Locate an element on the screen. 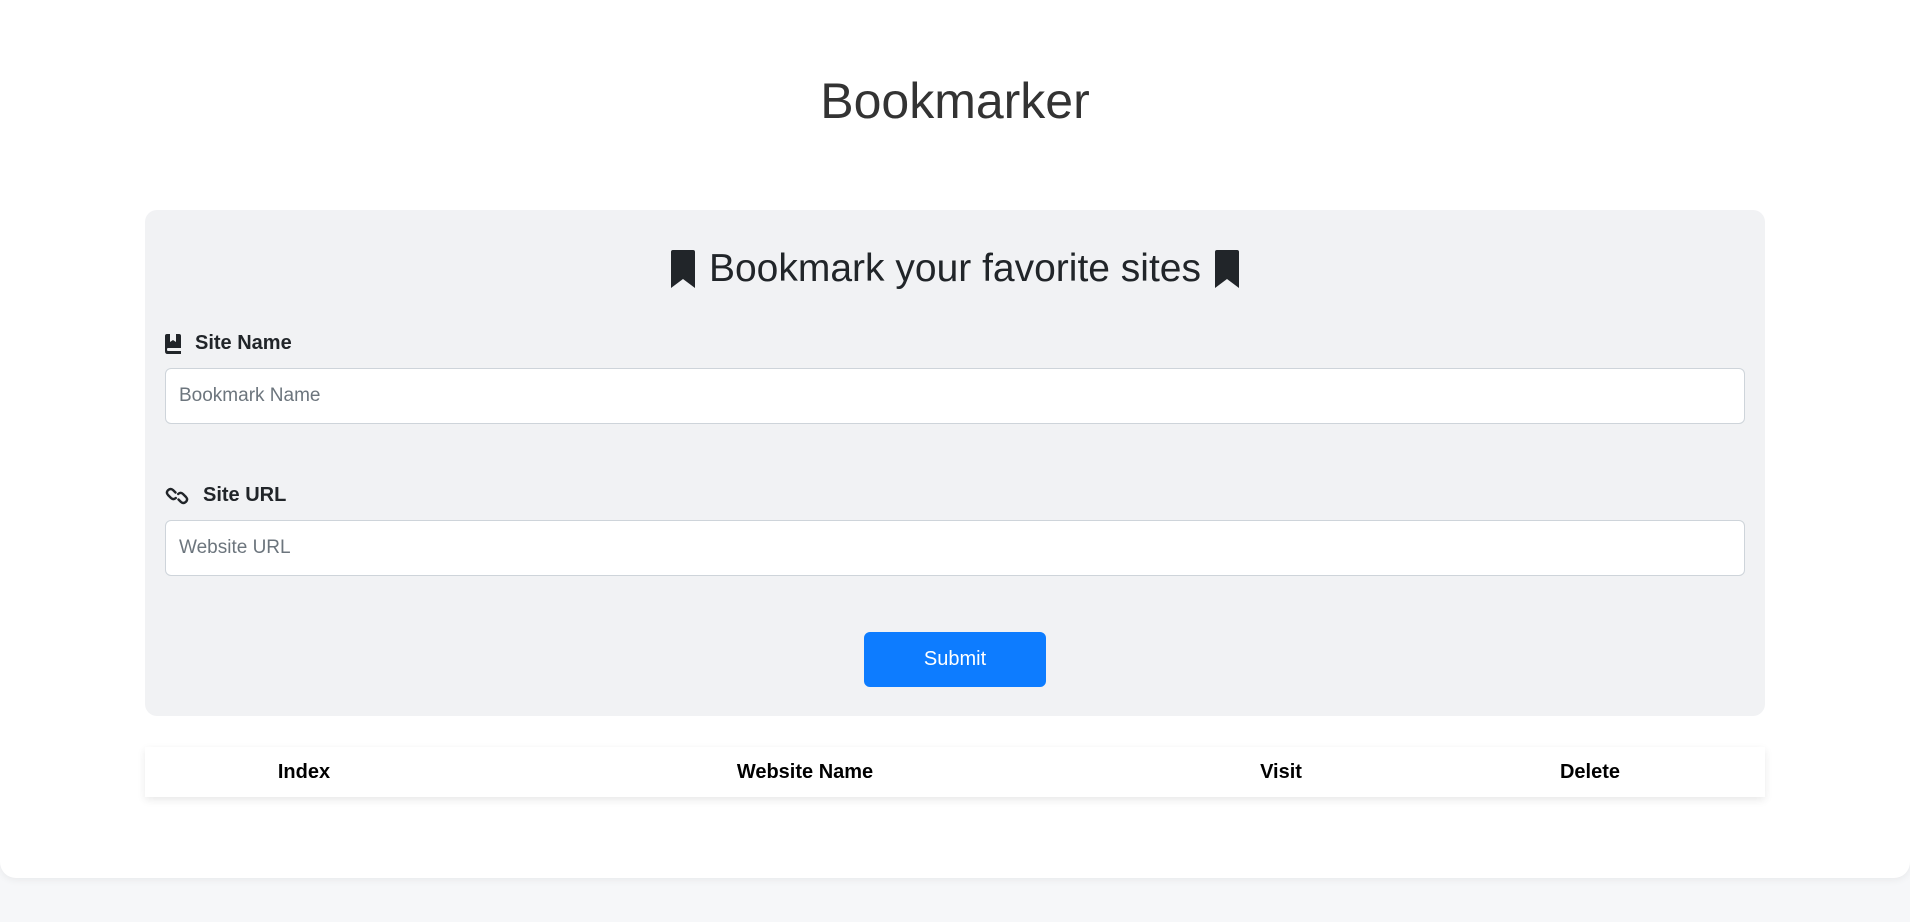 Image resolution: width=1910 pixels, height=922 pixels. site-url-input is located at coordinates (955, 548).